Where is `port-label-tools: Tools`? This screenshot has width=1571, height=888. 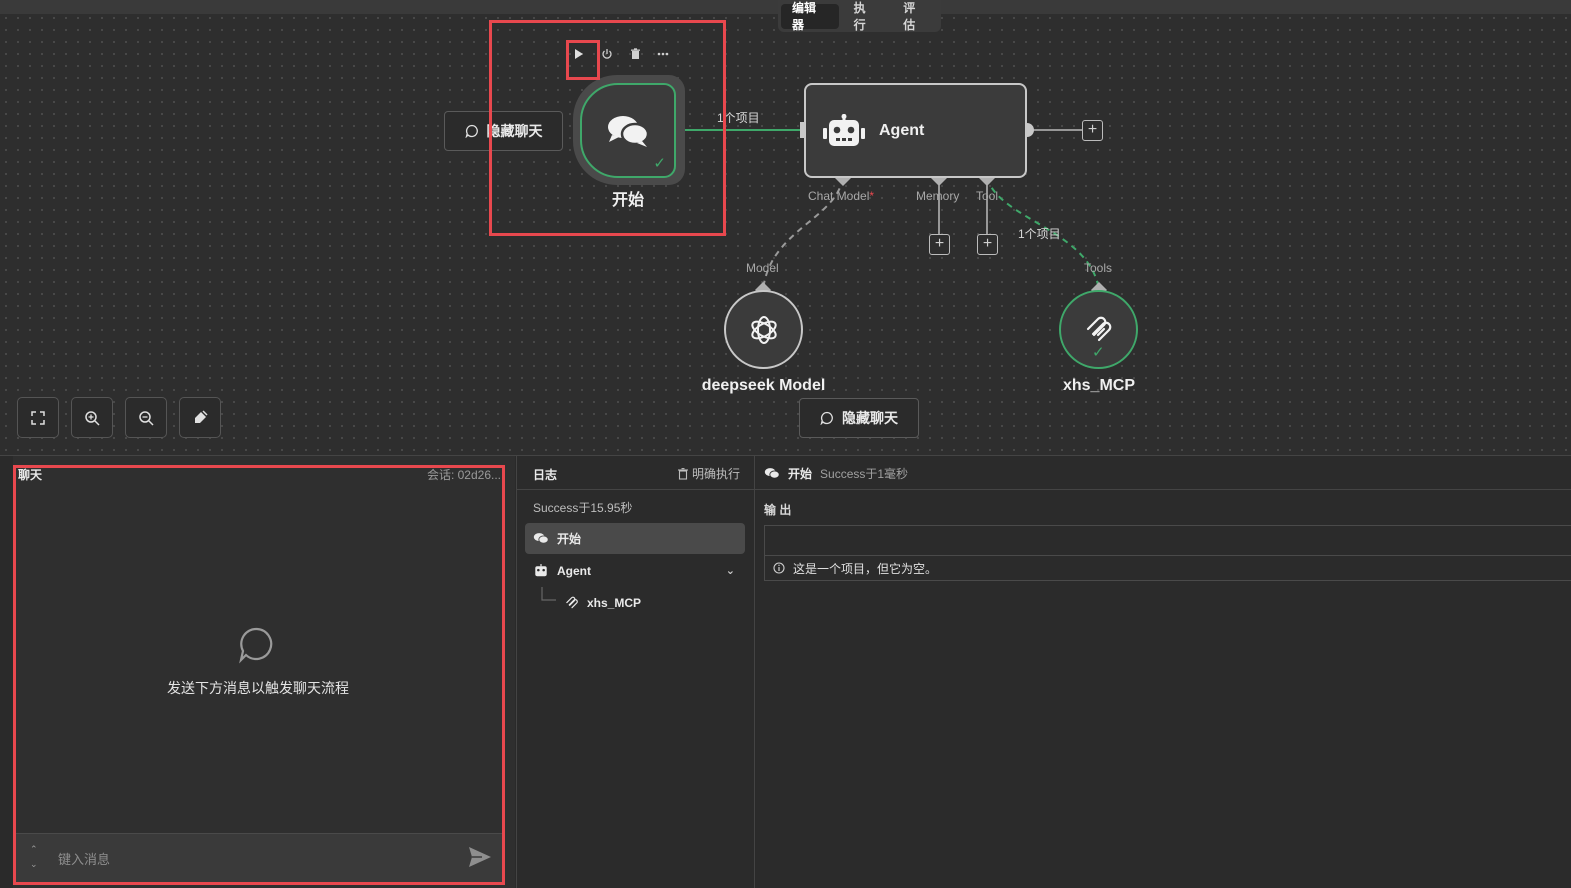 port-label-tools: Tools is located at coordinates (1098, 268).